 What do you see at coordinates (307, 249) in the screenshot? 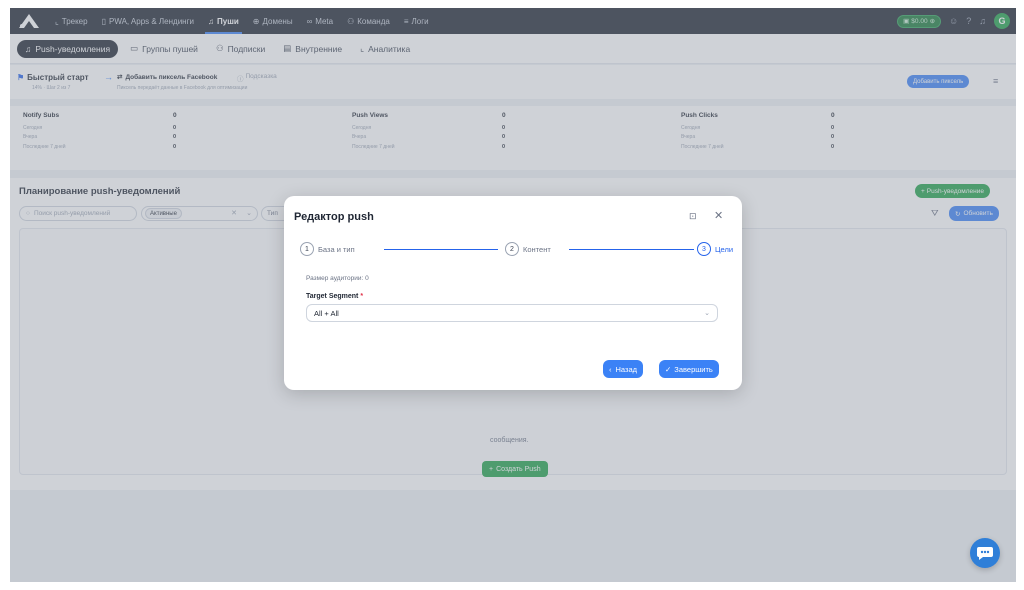
I see `step-number: 1` at bounding box center [307, 249].